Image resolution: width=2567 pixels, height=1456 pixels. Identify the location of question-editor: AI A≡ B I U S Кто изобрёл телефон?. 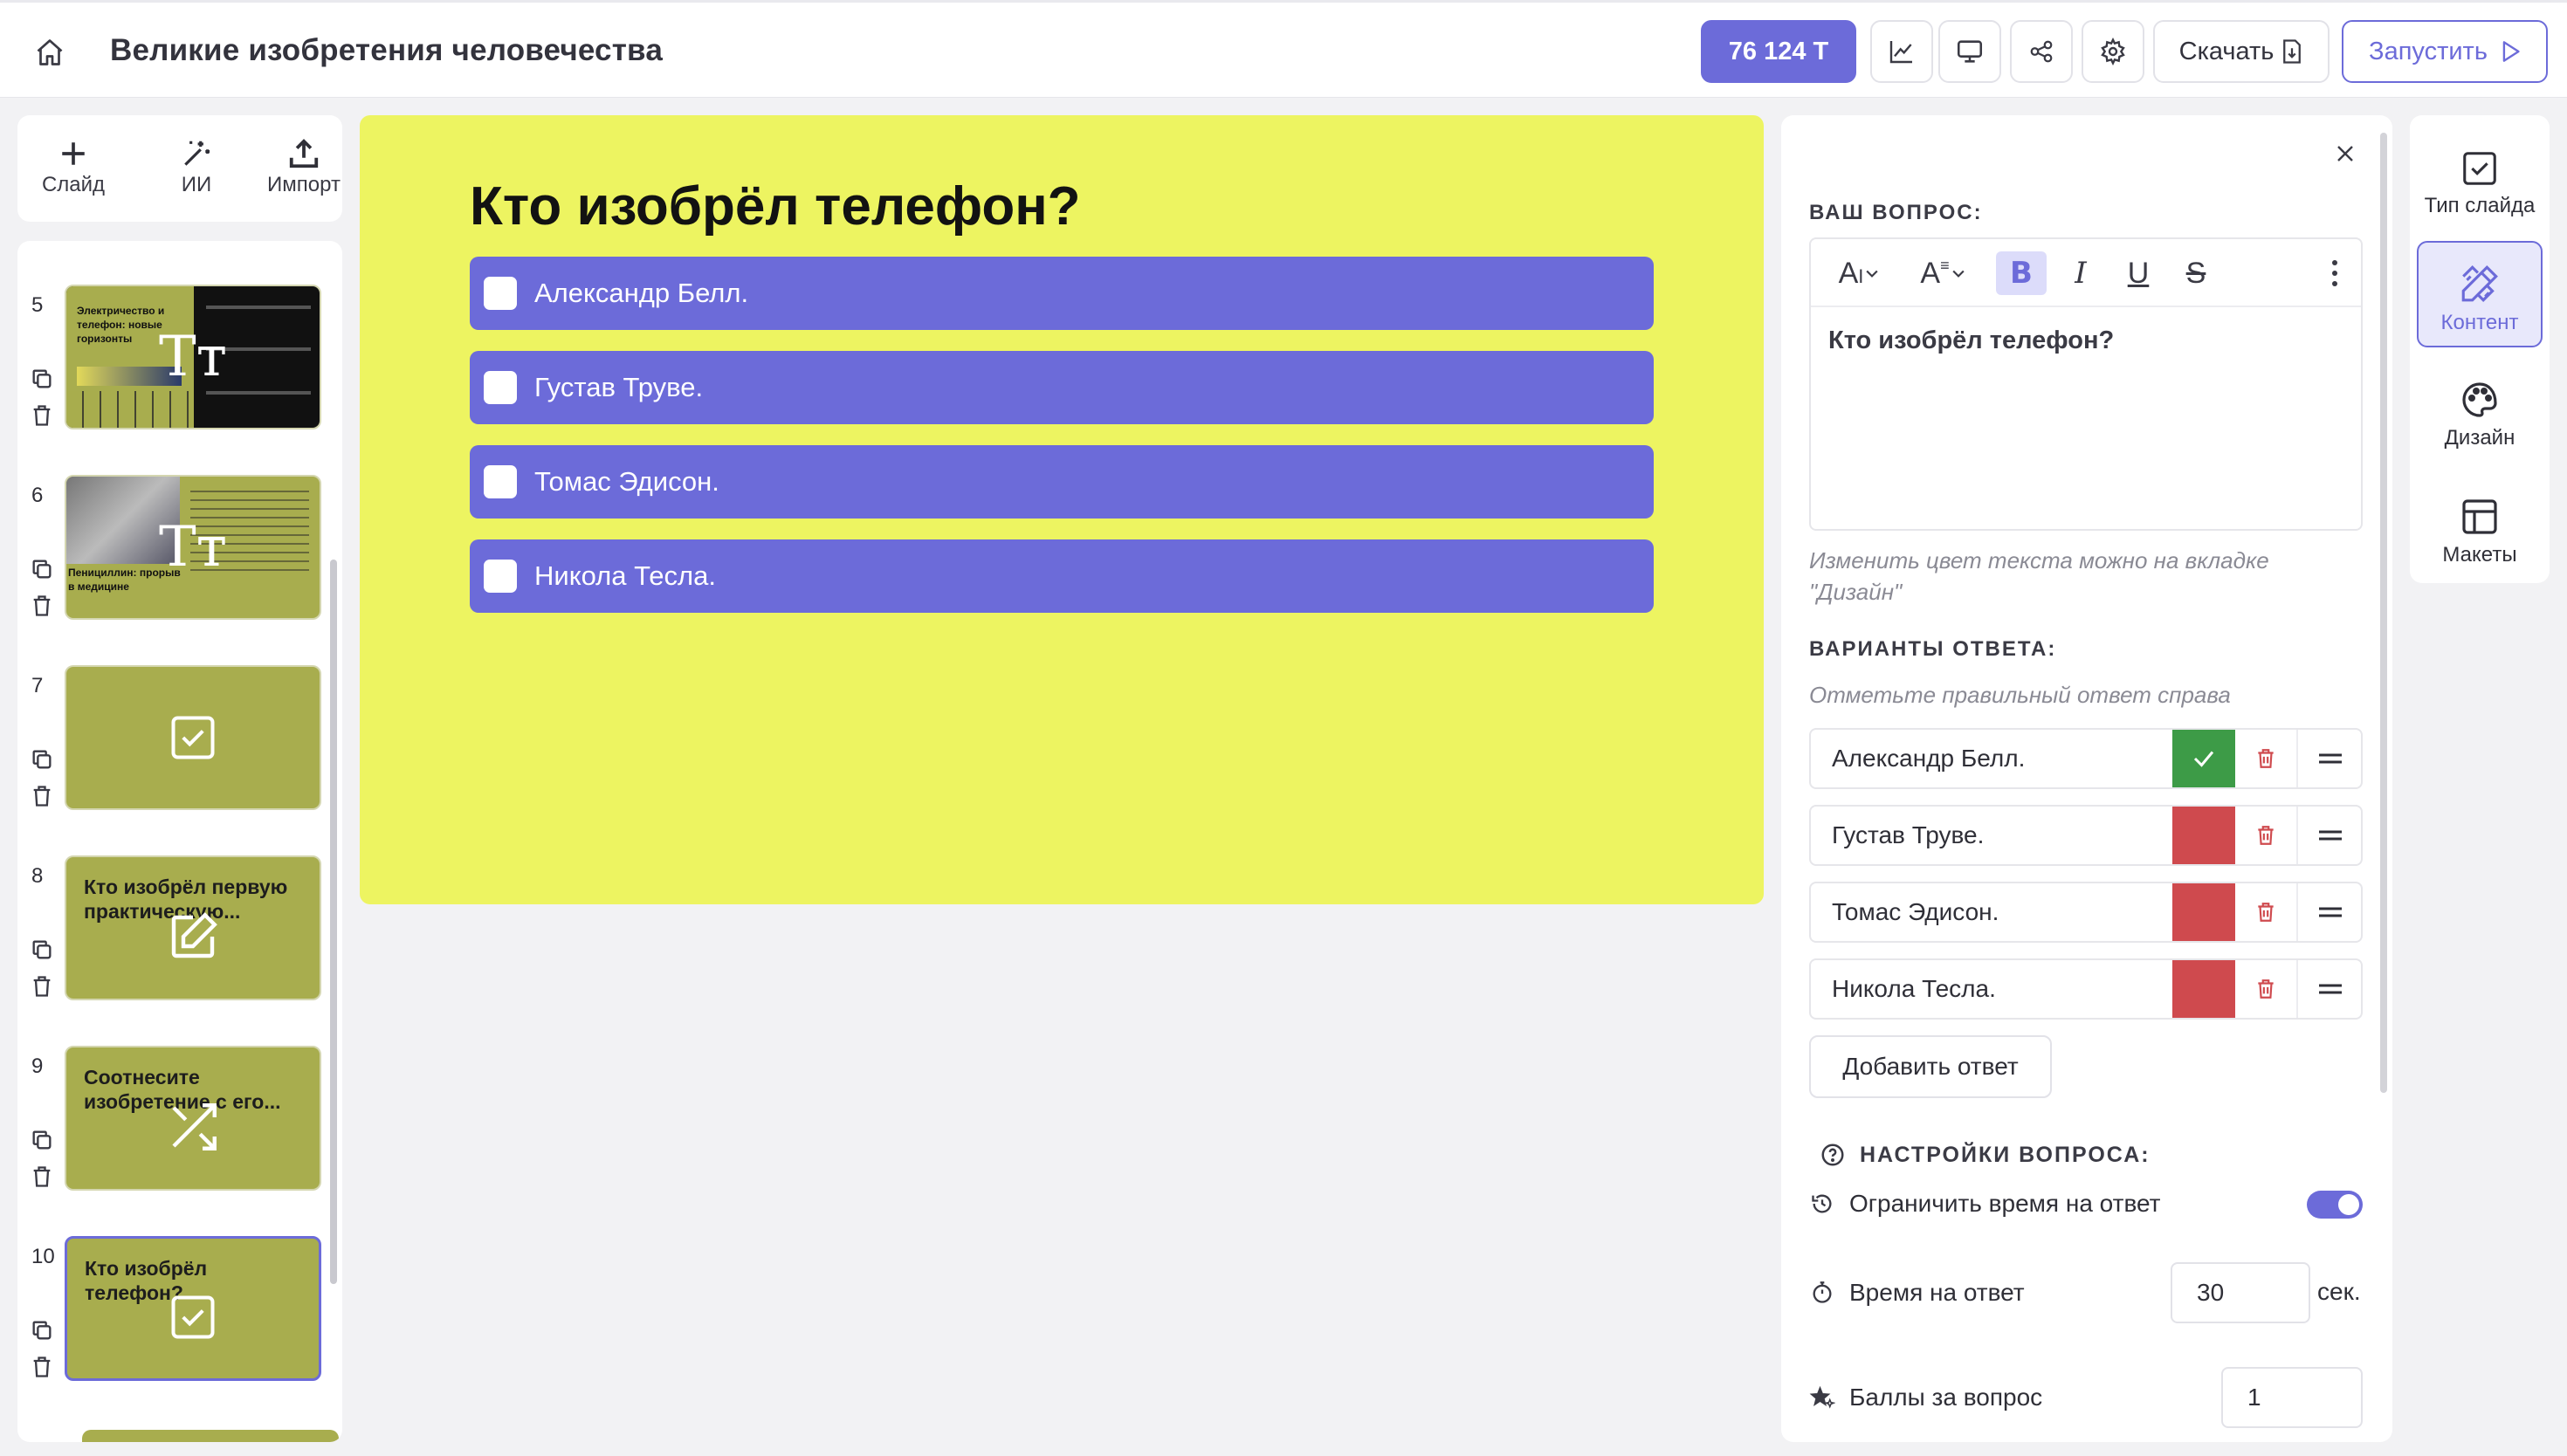
(2086, 384).